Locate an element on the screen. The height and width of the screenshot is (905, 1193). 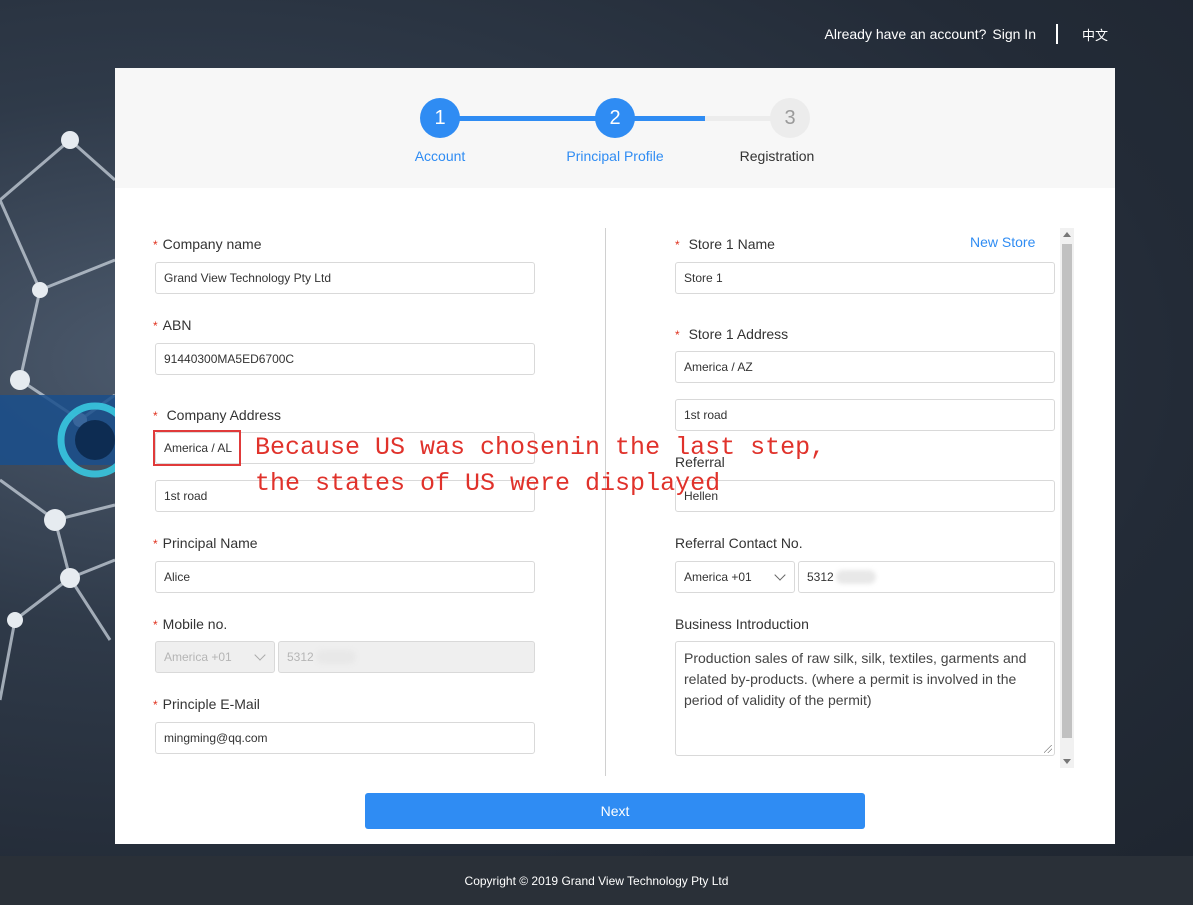
store-address-street-input: 1st road is located at coordinates (865, 415).